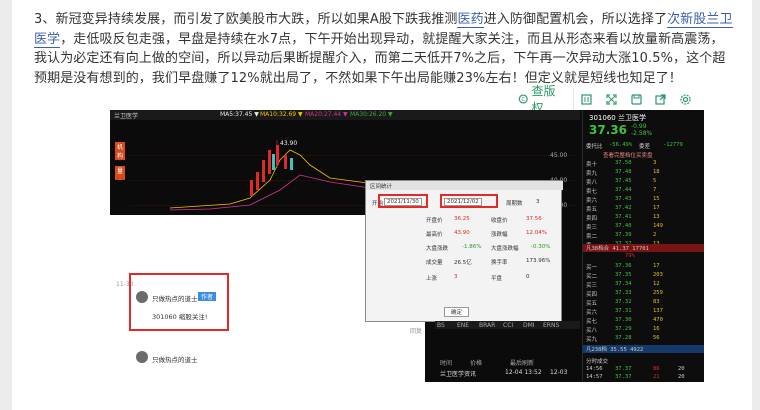 This screenshot has height=410, width=760. Describe the element at coordinates (381, 187) in the screenshot. I see `dialog-title: 区间统计` at that location.